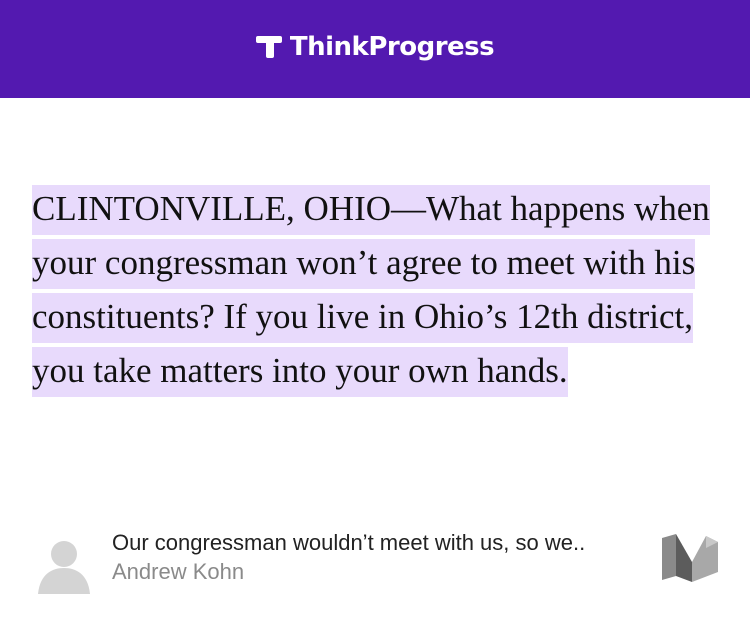 This screenshot has width=750, height=619. Describe the element at coordinates (392, 47) in the screenshot. I see `brand-name: ThinkProgress` at that location.